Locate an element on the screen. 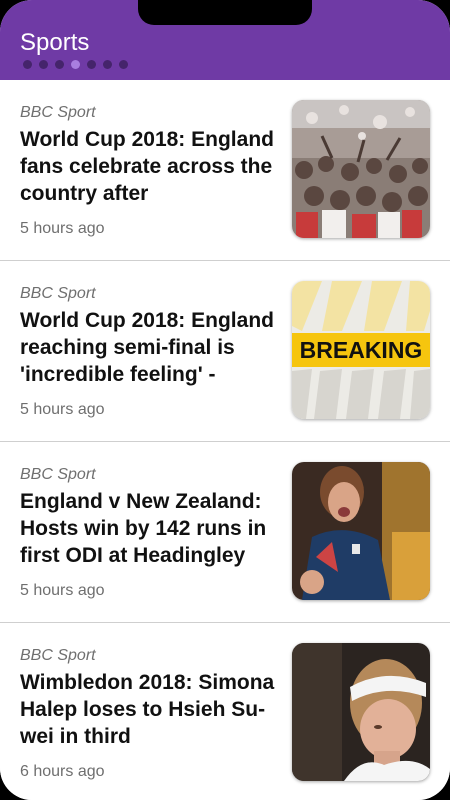  page-title: Sports is located at coordinates (55, 42).